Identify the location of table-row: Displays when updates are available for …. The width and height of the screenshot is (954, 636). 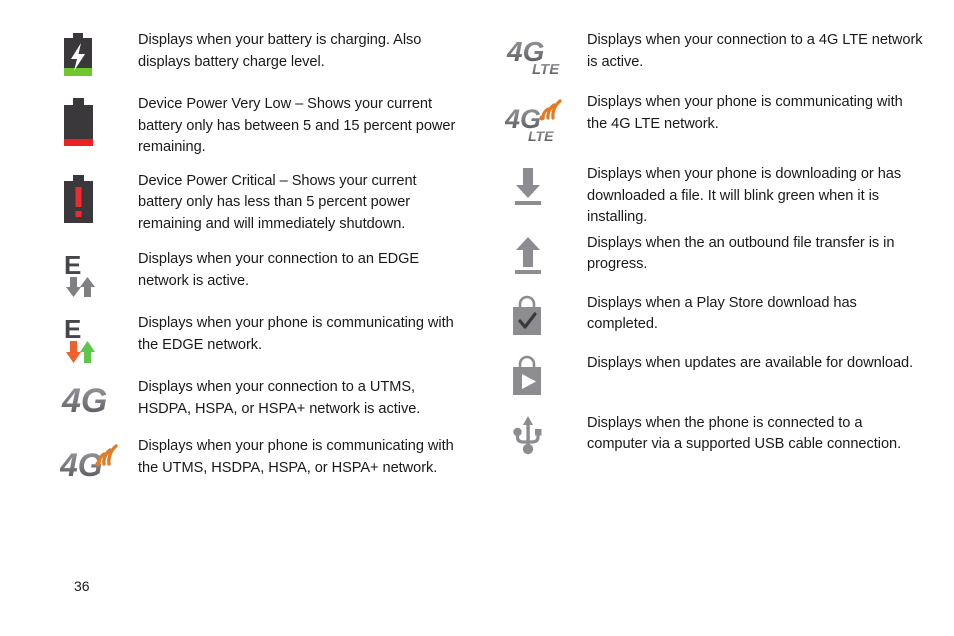
(715, 376).